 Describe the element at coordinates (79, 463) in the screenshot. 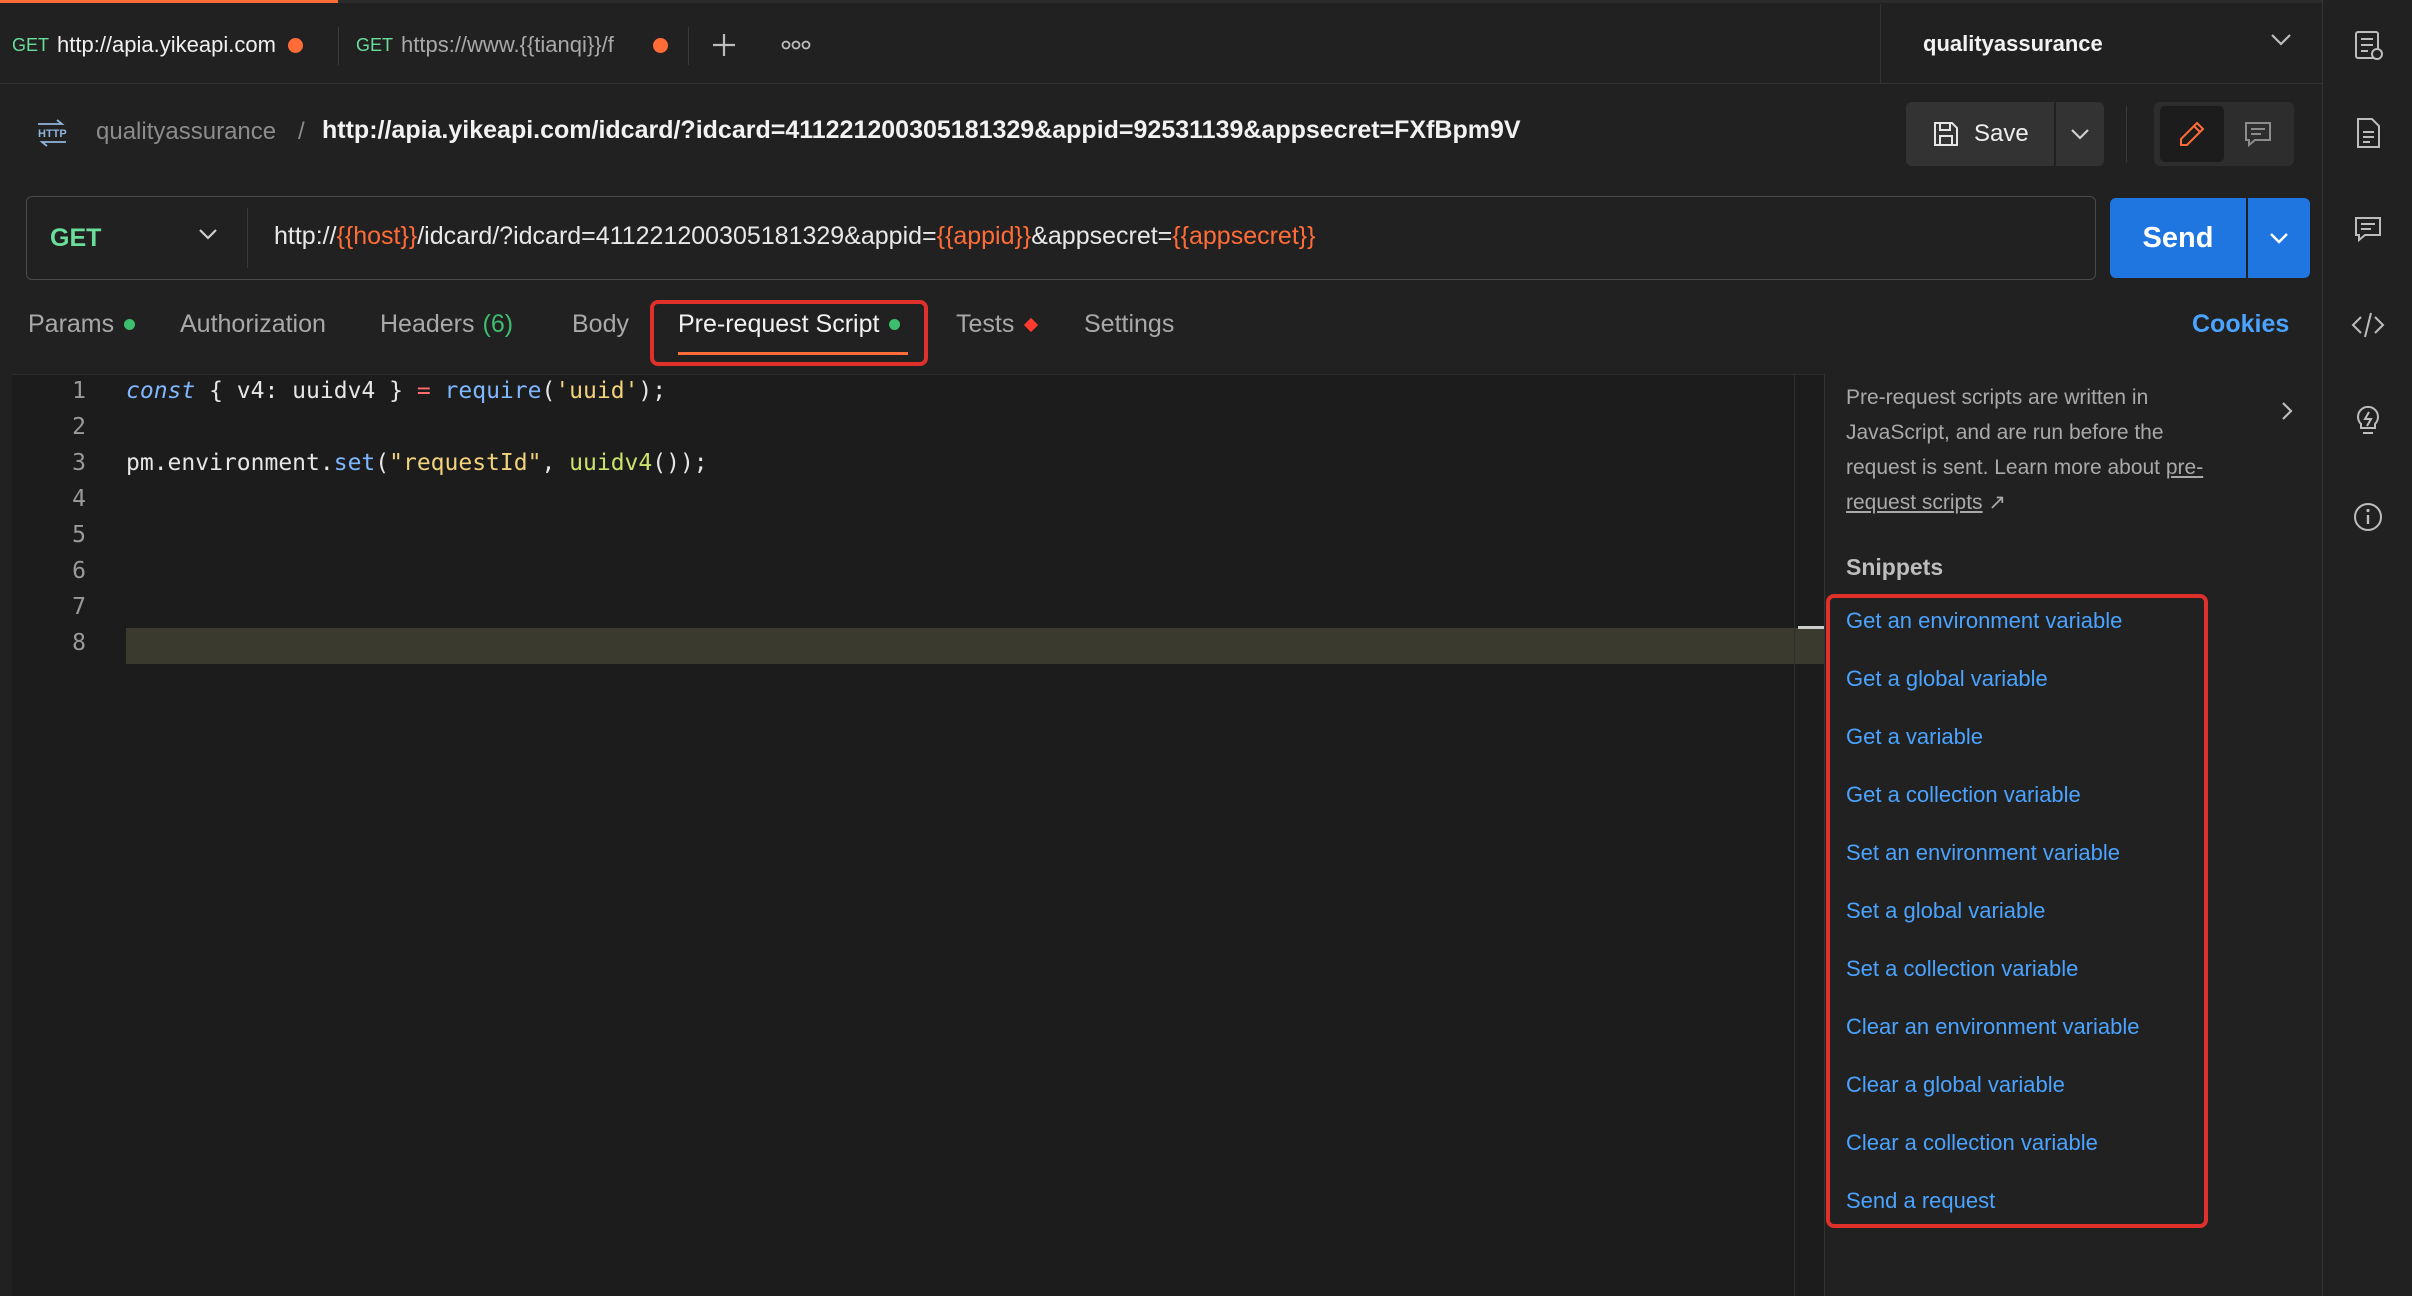

I see `line-number: 3` at that location.